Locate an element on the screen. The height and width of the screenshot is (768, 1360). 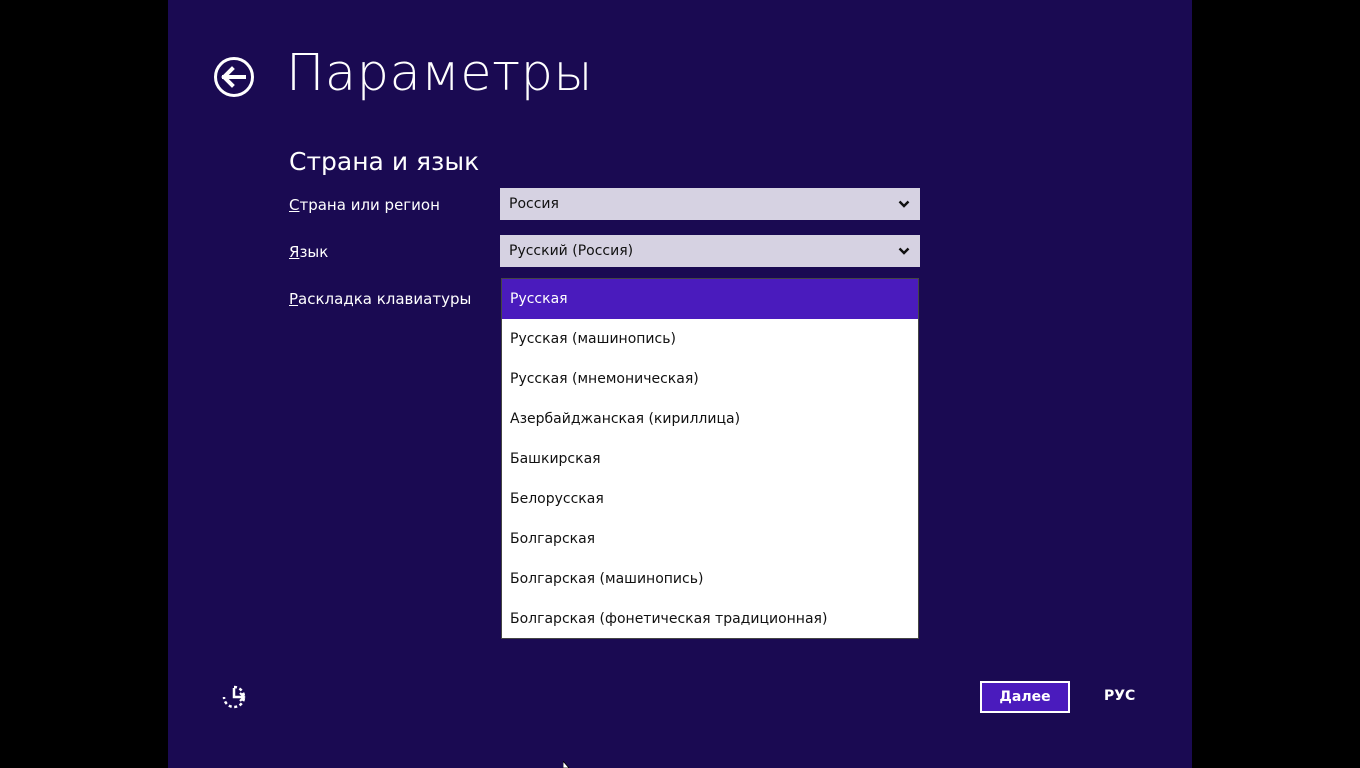
ease-of-access-icon is located at coordinates (234, 697).